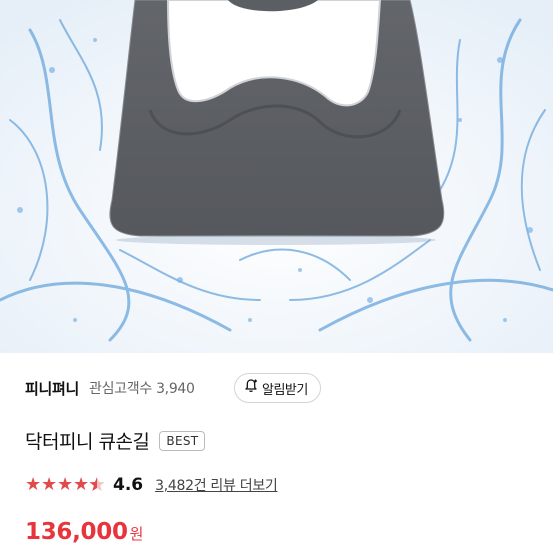  I want to click on seller-name: 피니펴니, so click(52, 388).